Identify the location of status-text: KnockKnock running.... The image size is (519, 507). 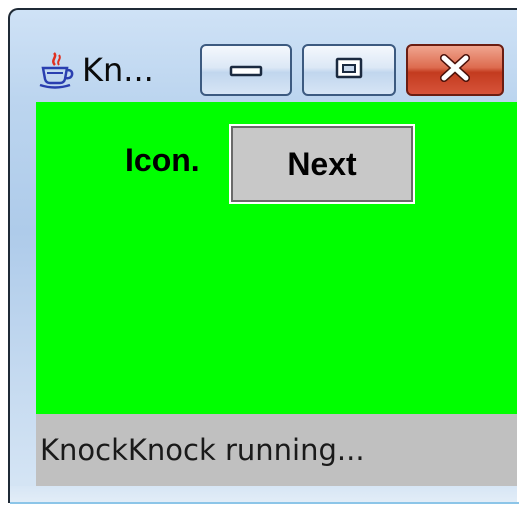
(202, 450).